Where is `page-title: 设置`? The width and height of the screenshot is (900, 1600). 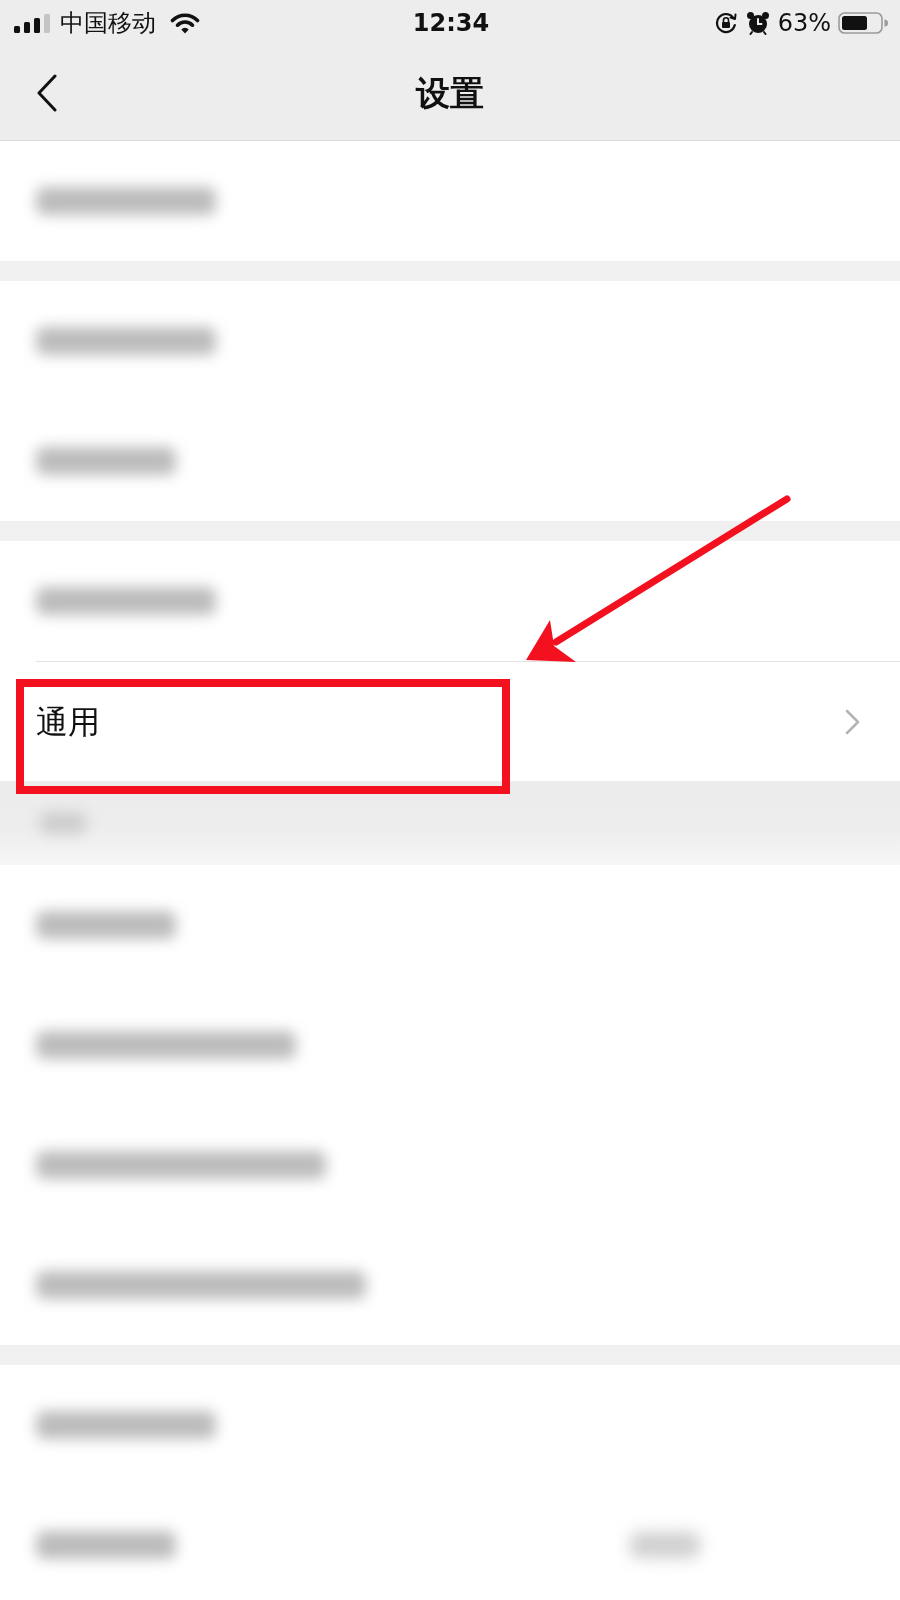 page-title: 设置 is located at coordinates (450, 93).